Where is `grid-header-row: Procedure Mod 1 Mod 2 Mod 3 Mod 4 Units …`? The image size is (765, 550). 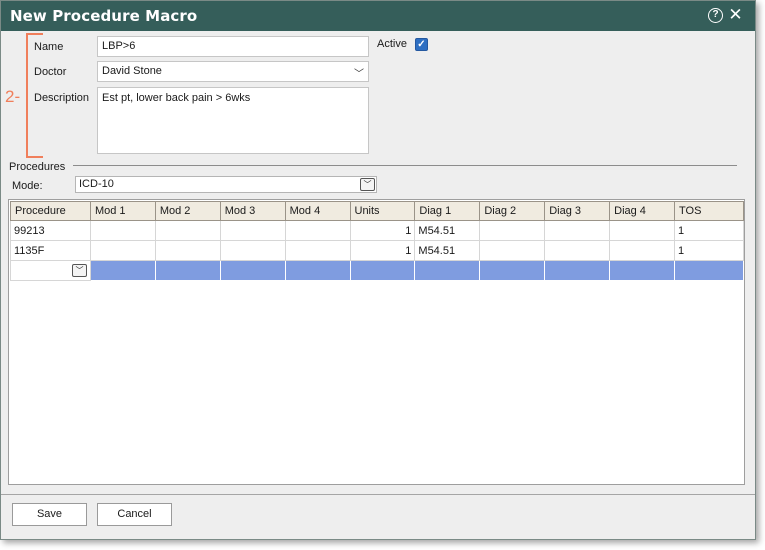 grid-header-row: Procedure Mod 1 Mod 2 Mod 3 Mod 4 Units … is located at coordinates (377, 211).